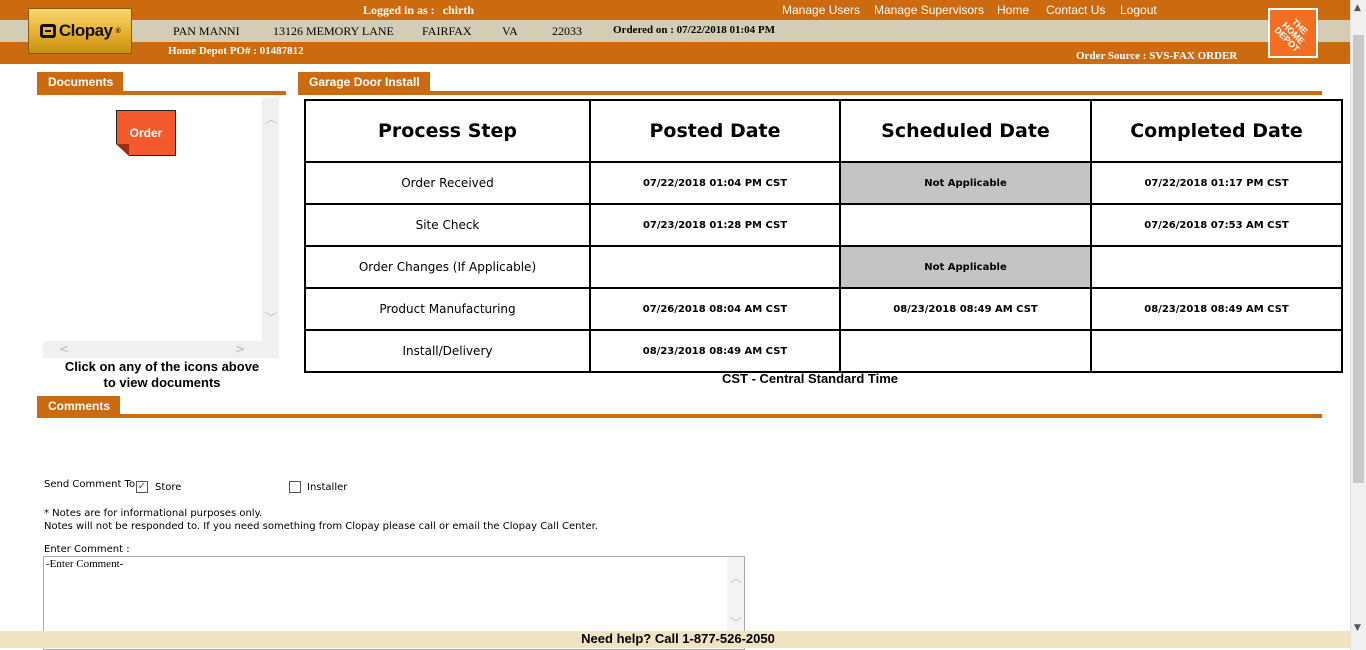 This screenshot has height=650, width=1366. I want to click on posted-date-cell: 07/23/2018 01:28 PM CST, so click(715, 225).